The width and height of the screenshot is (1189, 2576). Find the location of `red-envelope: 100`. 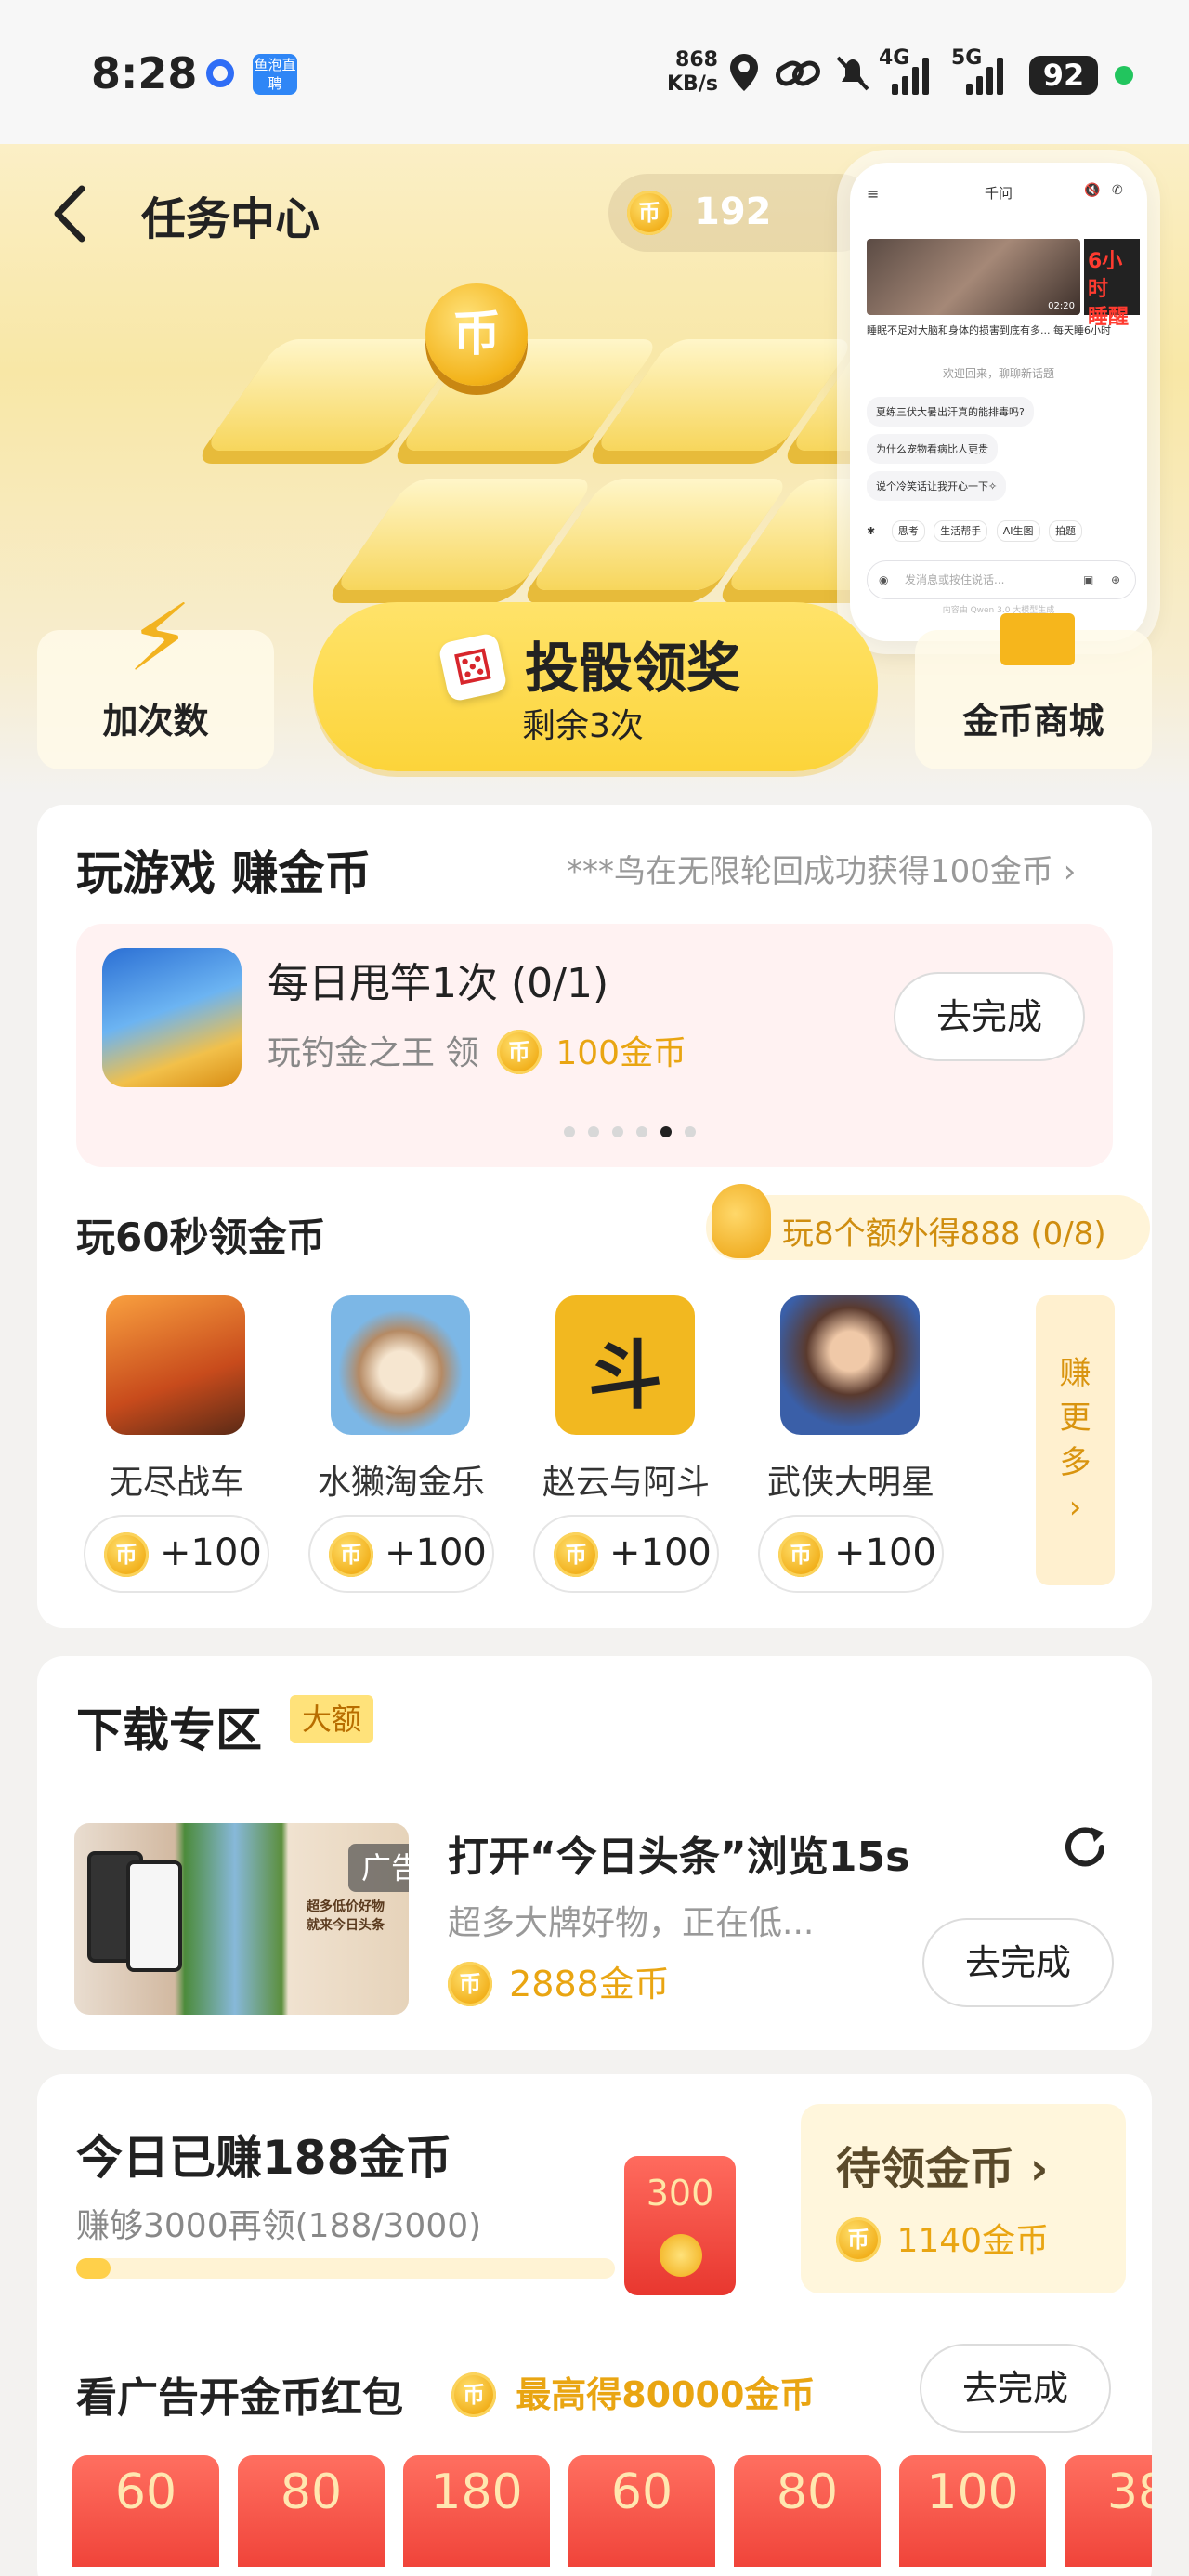

red-envelope: 100 is located at coordinates (972, 2511).